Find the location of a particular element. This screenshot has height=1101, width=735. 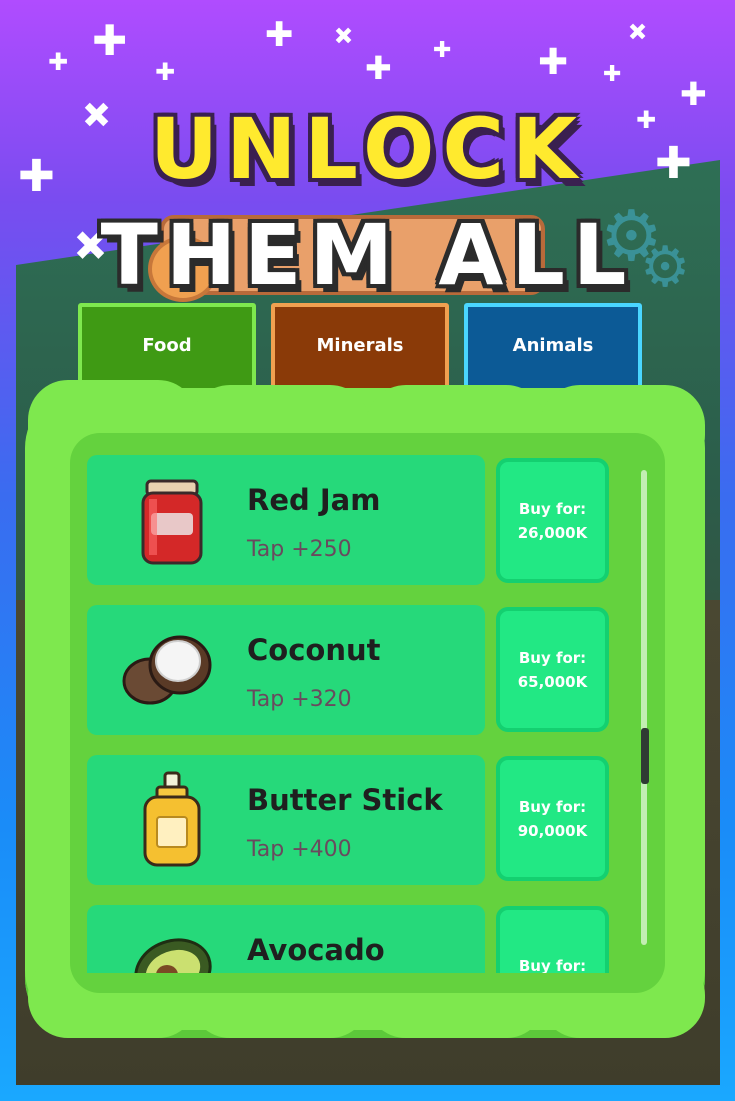

buy-price: 65,000K is located at coordinates (552, 681).